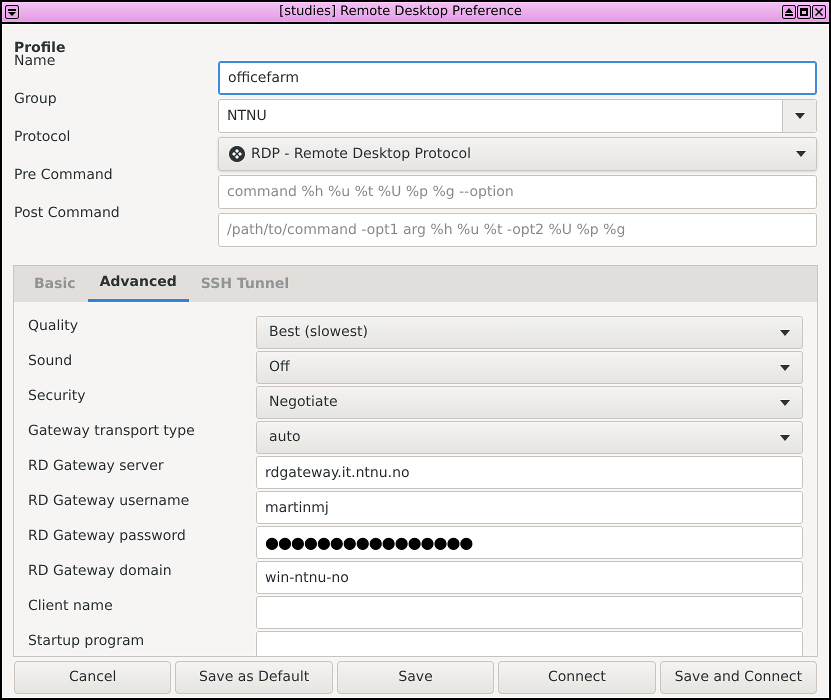 Image resolution: width=831 pixels, height=700 pixels. I want to click on text-field: win-ntnu-no, so click(529, 577).